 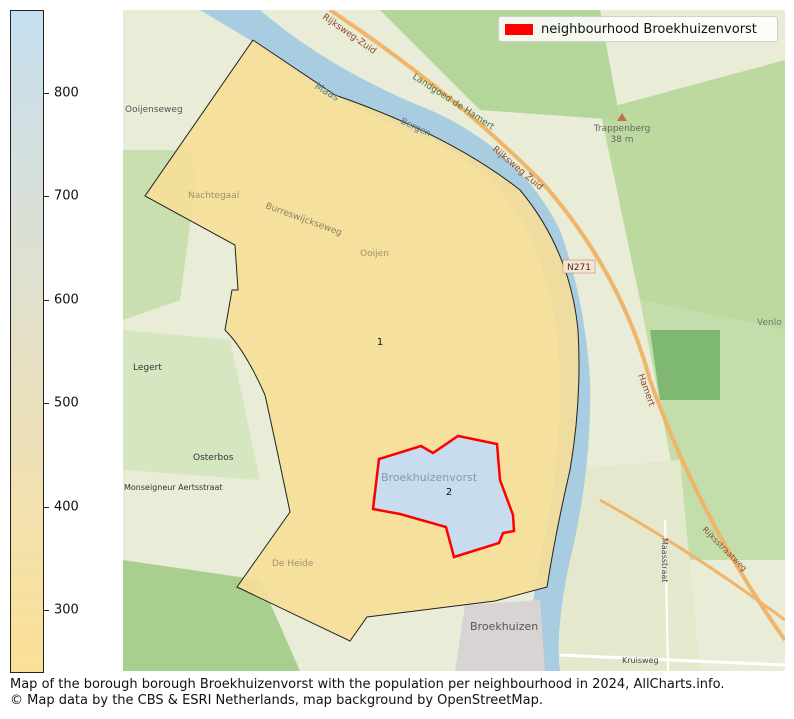 What do you see at coordinates (213, 196) in the screenshot?
I see `label-nachtegaal: Nachtegaal` at bounding box center [213, 196].